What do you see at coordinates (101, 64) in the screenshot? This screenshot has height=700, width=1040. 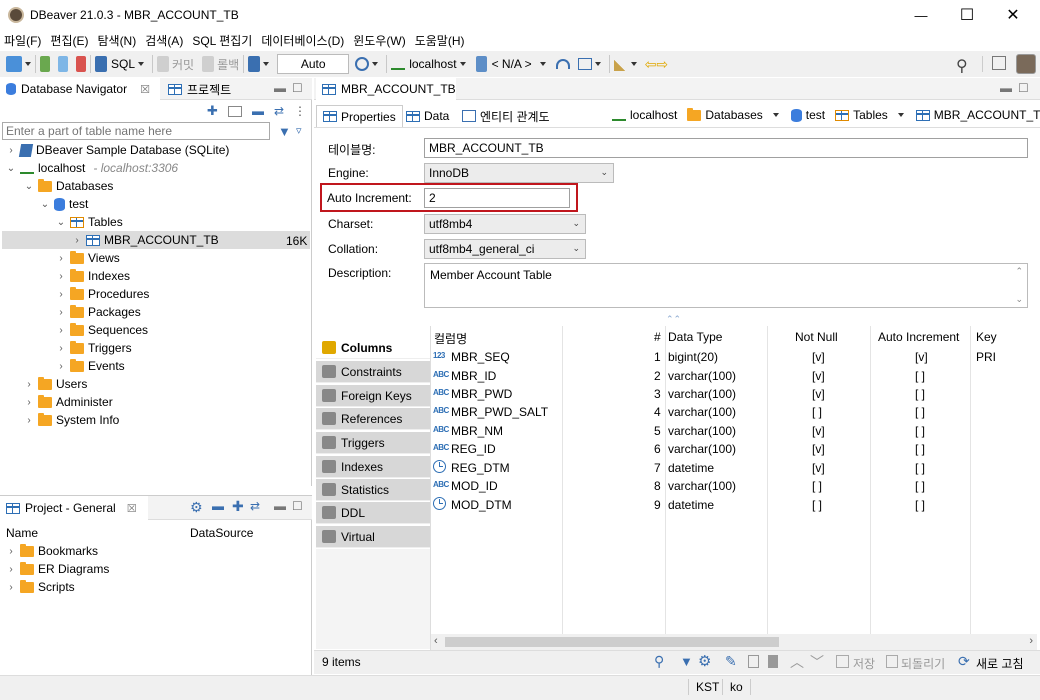 I see `sql-editor-icon` at bounding box center [101, 64].